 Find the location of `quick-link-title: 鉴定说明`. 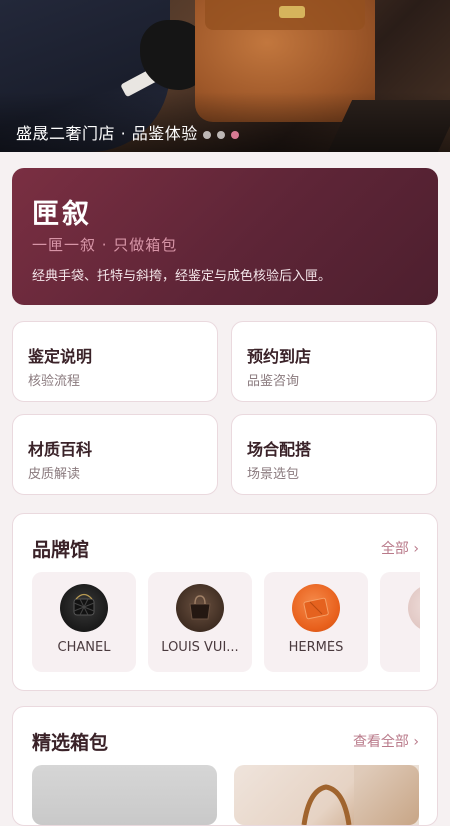

quick-link-title: 鉴定说明 is located at coordinates (60, 356).